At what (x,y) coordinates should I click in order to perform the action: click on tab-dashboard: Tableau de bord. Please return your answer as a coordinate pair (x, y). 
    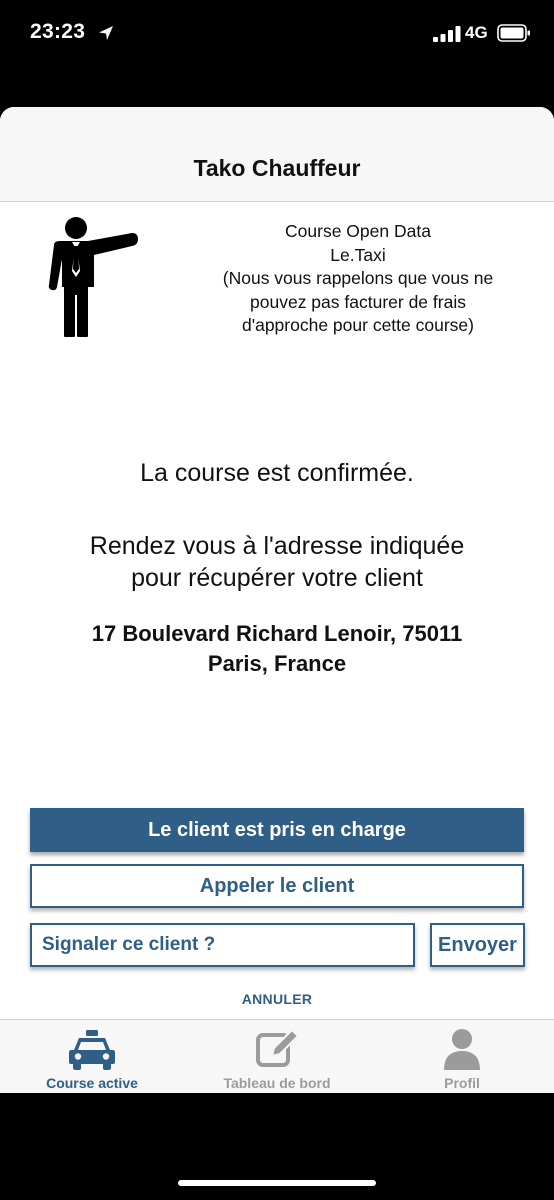
    Looking at the image, I should click on (277, 1056).